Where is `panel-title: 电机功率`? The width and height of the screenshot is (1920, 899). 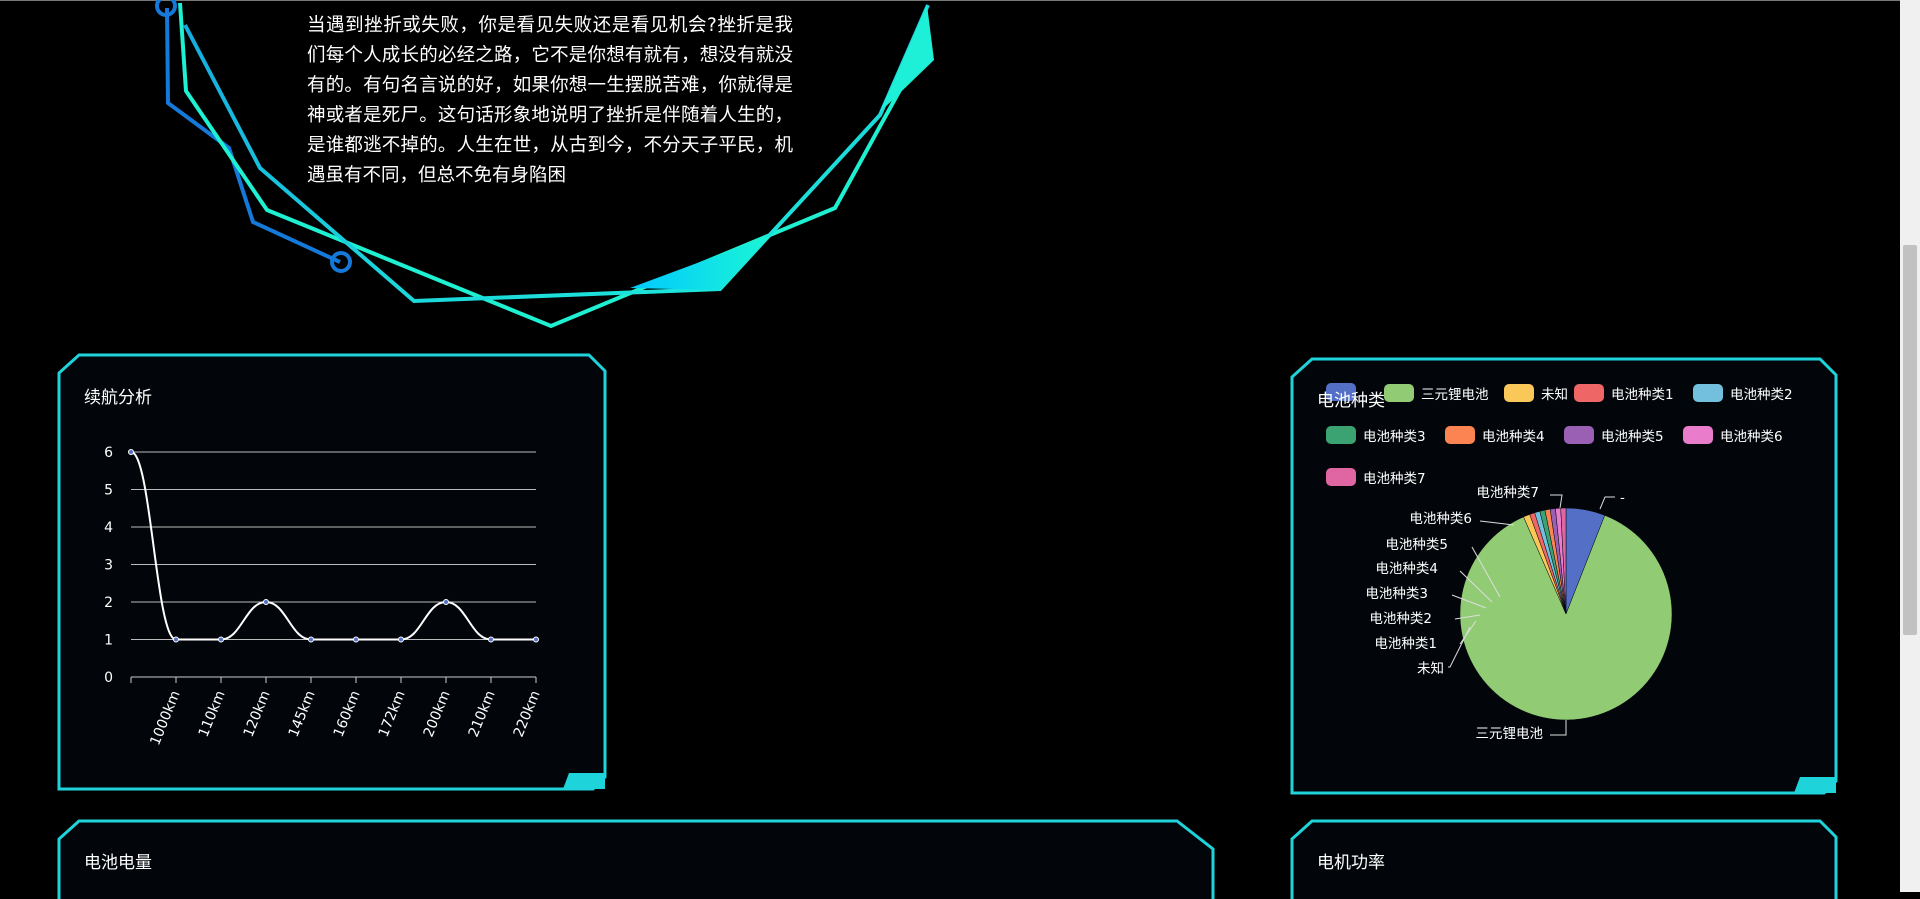
panel-title: 电机功率 is located at coordinates (1351, 863).